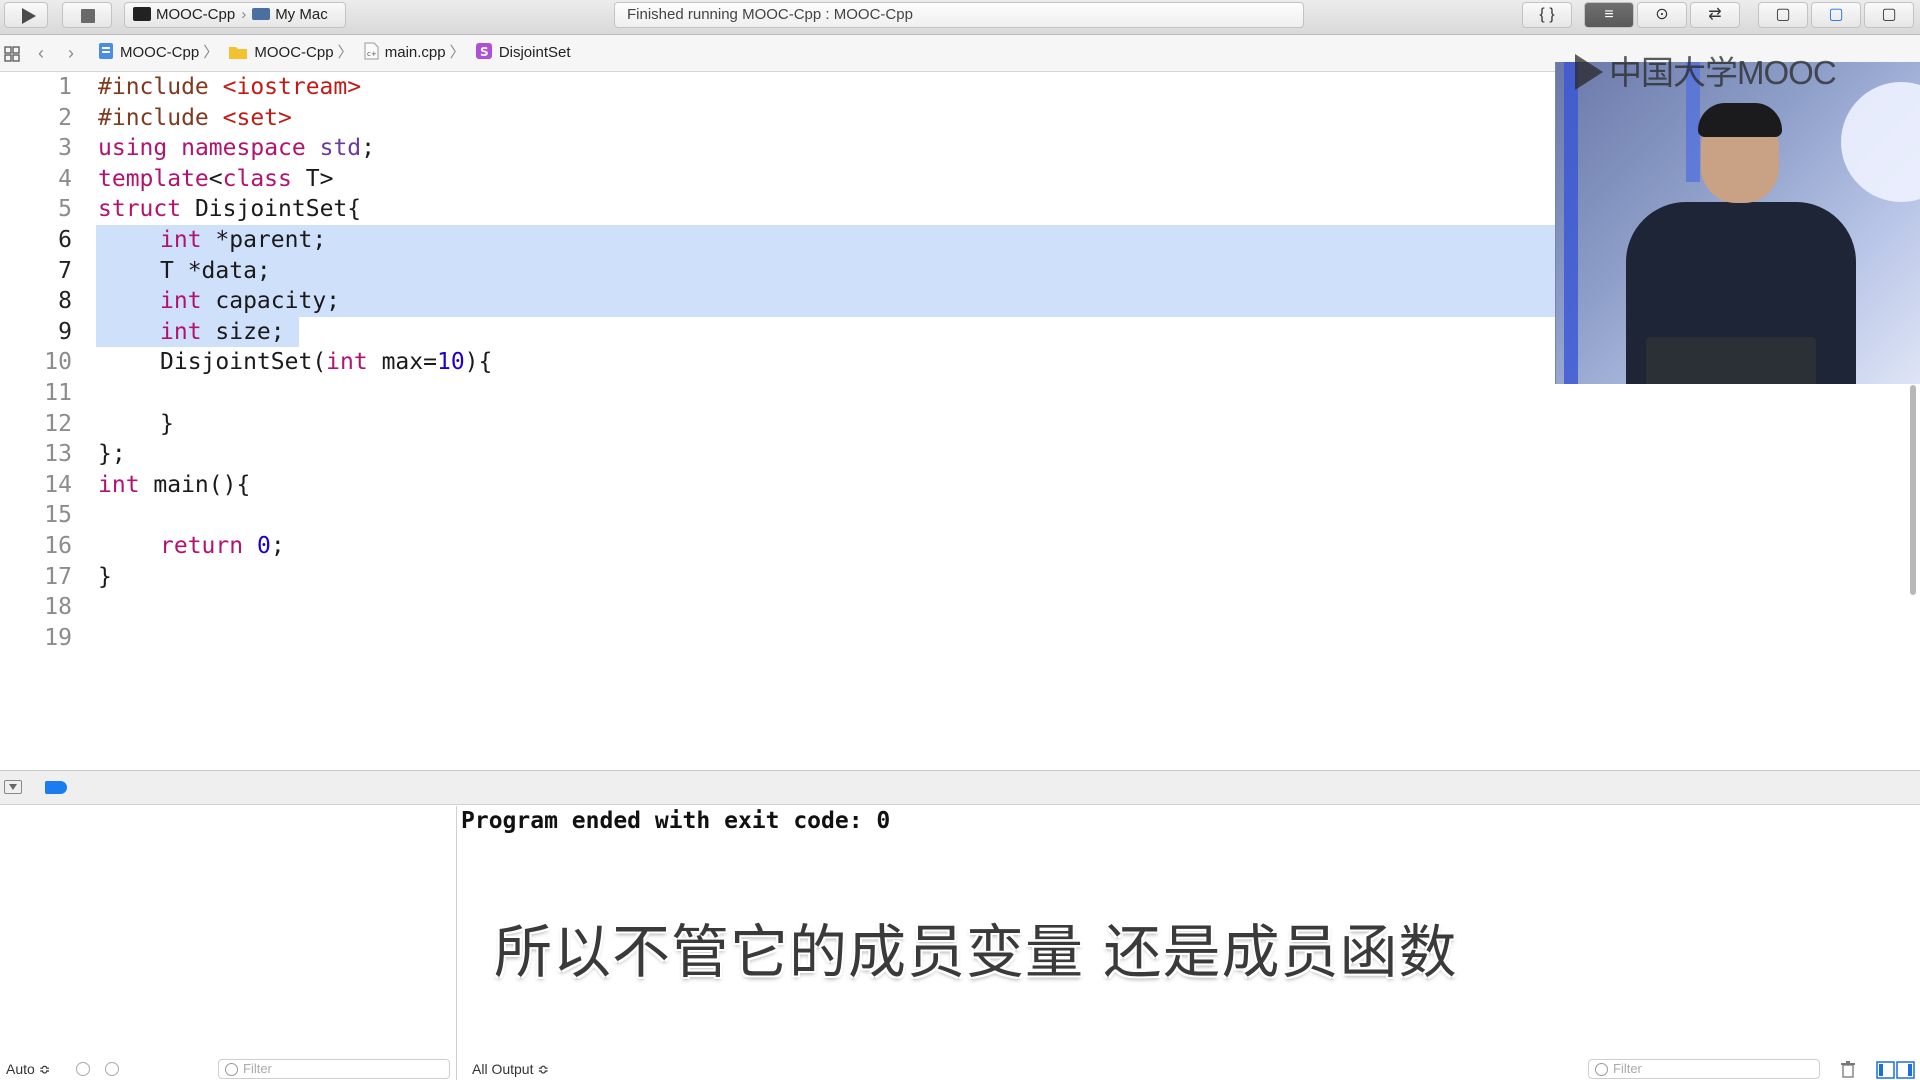 The width and height of the screenshot is (1920, 1080). I want to click on terminal-icon, so click(142, 14).